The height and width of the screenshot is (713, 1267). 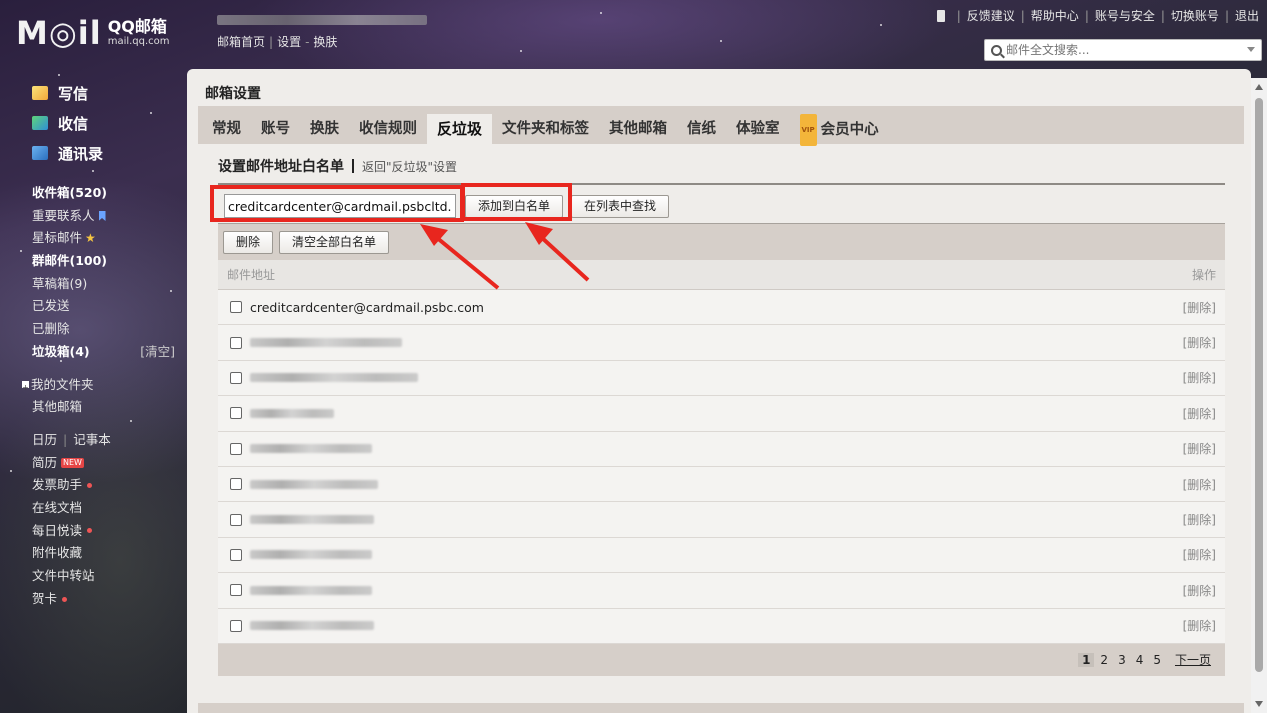 What do you see at coordinates (1195, 15) in the screenshot?
I see `switch-account-link: 切换账号` at bounding box center [1195, 15].